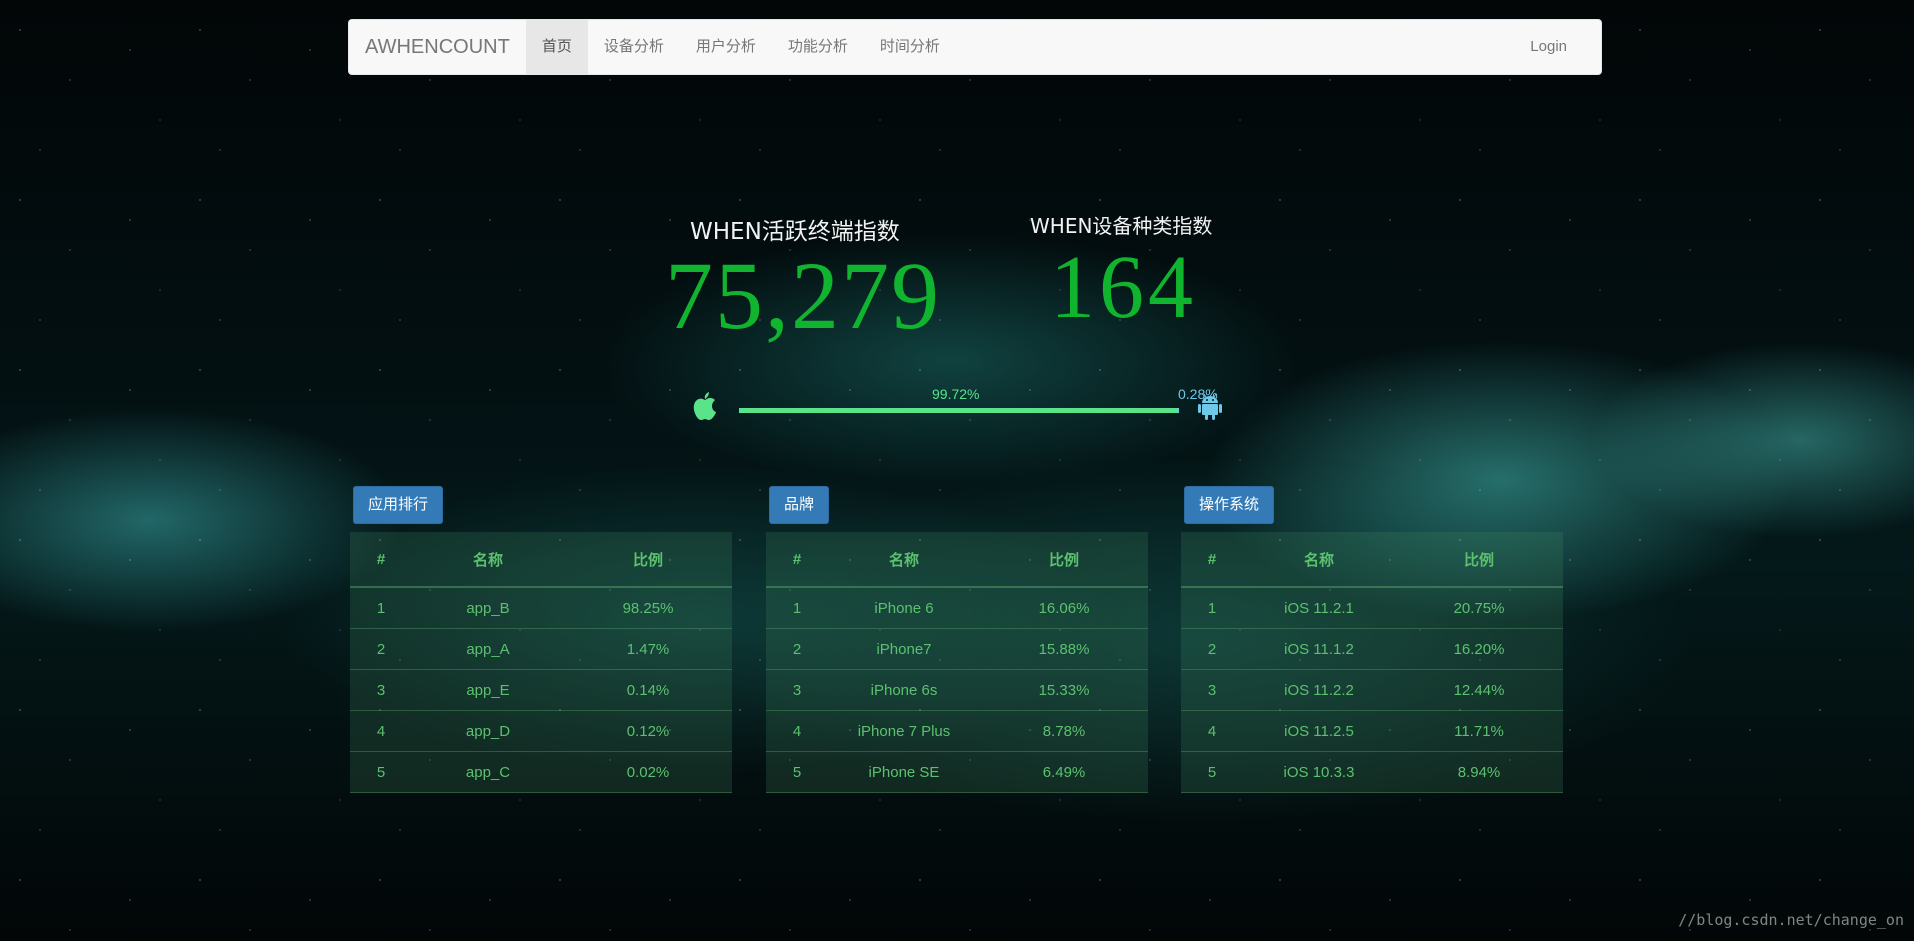 Image resolution: width=1914 pixels, height=941 pixels. What do you see at coordinates (648, 649) in the screenshot?
I see `row-ratio: 1.47%` at bounding box center [648, 649].